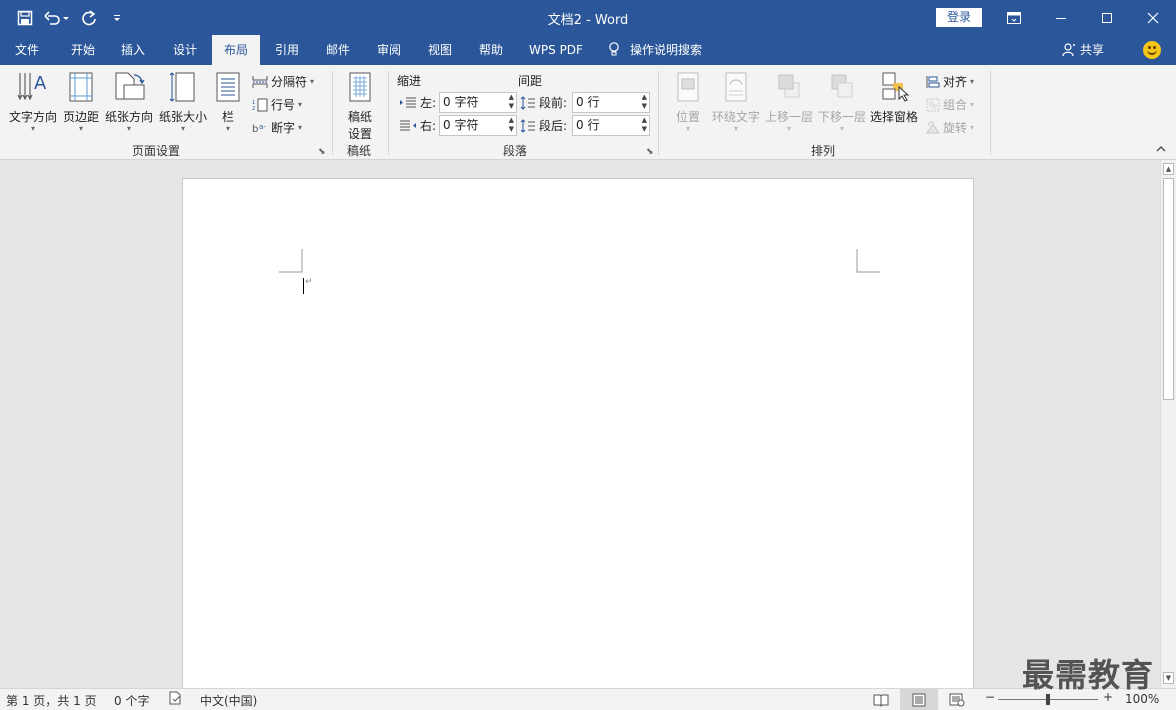 The height and width of the screenshot is (710, 1176). I want to click on tell-me-search: 操作说明搜索, so click(663, 50).